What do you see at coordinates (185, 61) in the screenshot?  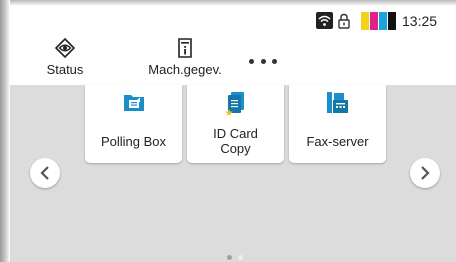 I see `machine-info-button: Mach.gegev.` at bounding box center [185, 61].